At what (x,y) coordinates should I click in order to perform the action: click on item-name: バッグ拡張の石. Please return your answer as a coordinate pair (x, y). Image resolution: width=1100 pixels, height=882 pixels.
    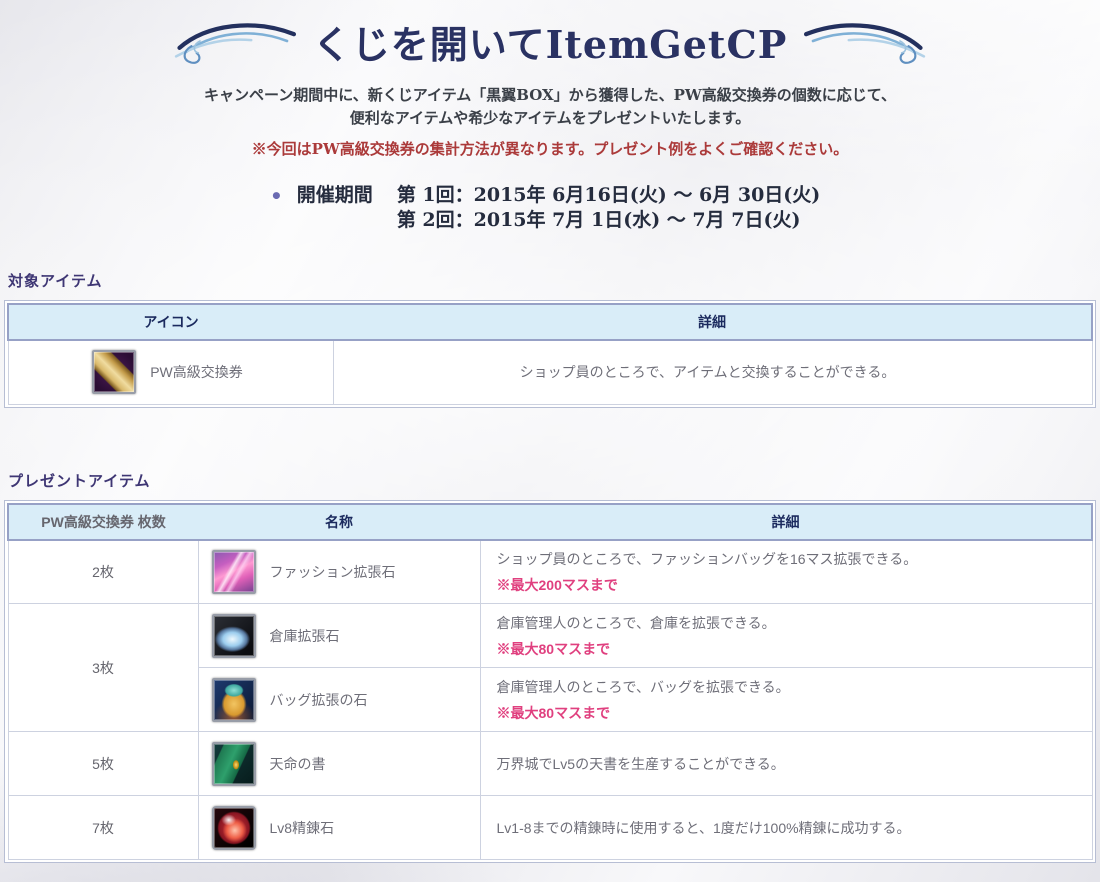
    Looking at the image, I should click on (318, 699).